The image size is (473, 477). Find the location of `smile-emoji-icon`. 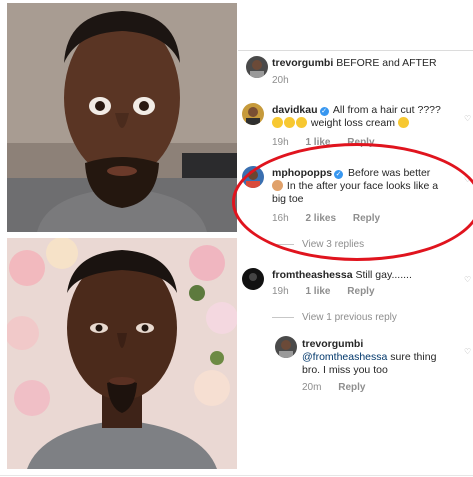

smile-emoji-icon is located at coordinates (403, 122).